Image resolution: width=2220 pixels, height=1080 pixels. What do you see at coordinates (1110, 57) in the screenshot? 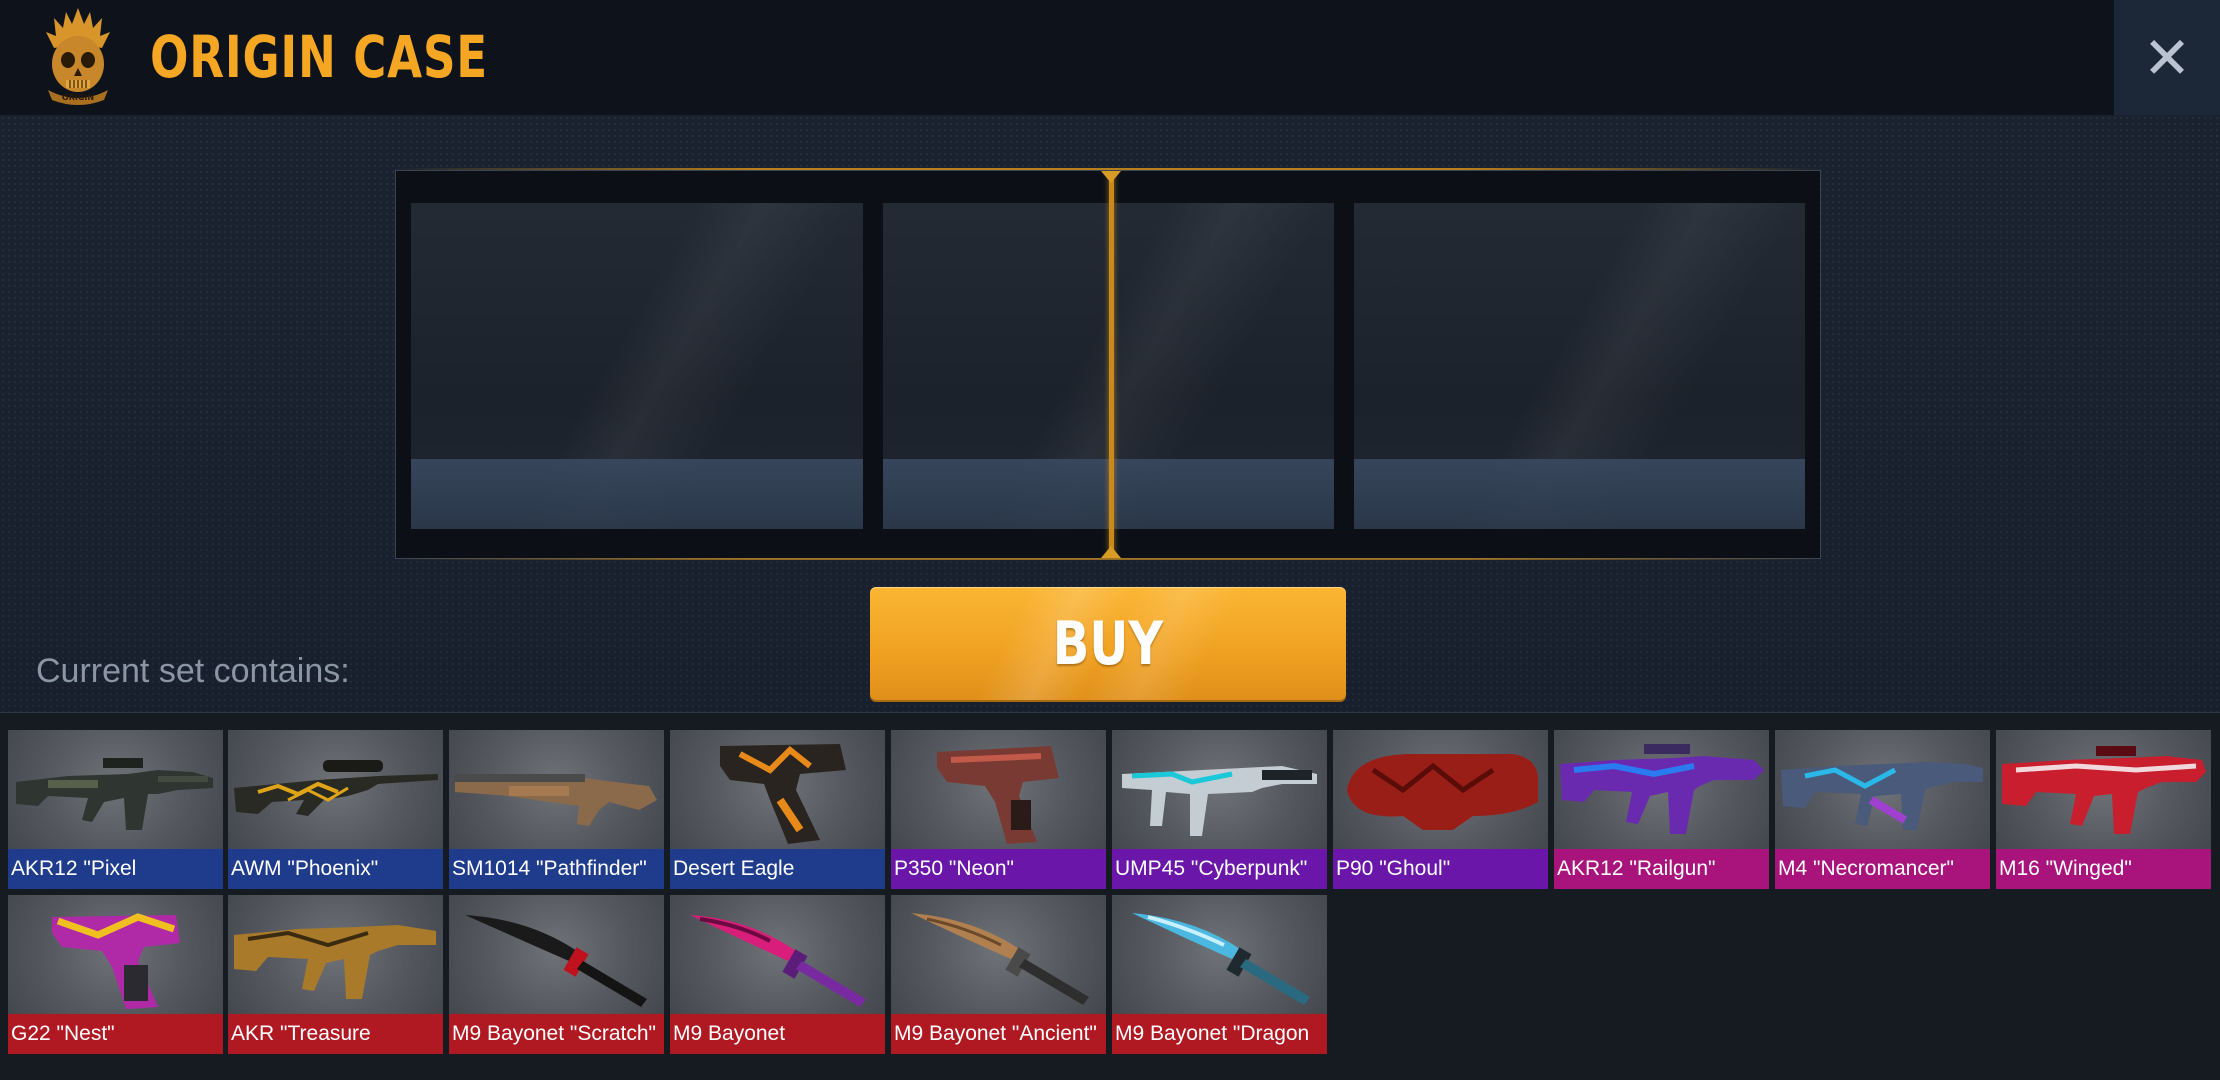
I see `header-bar: ORIGIN ORIGIN CASE ✕` at bounding box center [1110, 57].